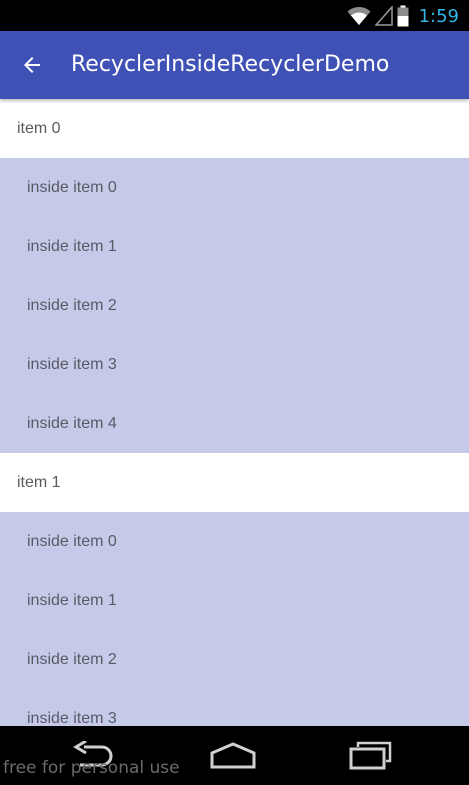 The height and width of the screenshot is (785, 469). I want to click on home-icon, so click(233, 756).